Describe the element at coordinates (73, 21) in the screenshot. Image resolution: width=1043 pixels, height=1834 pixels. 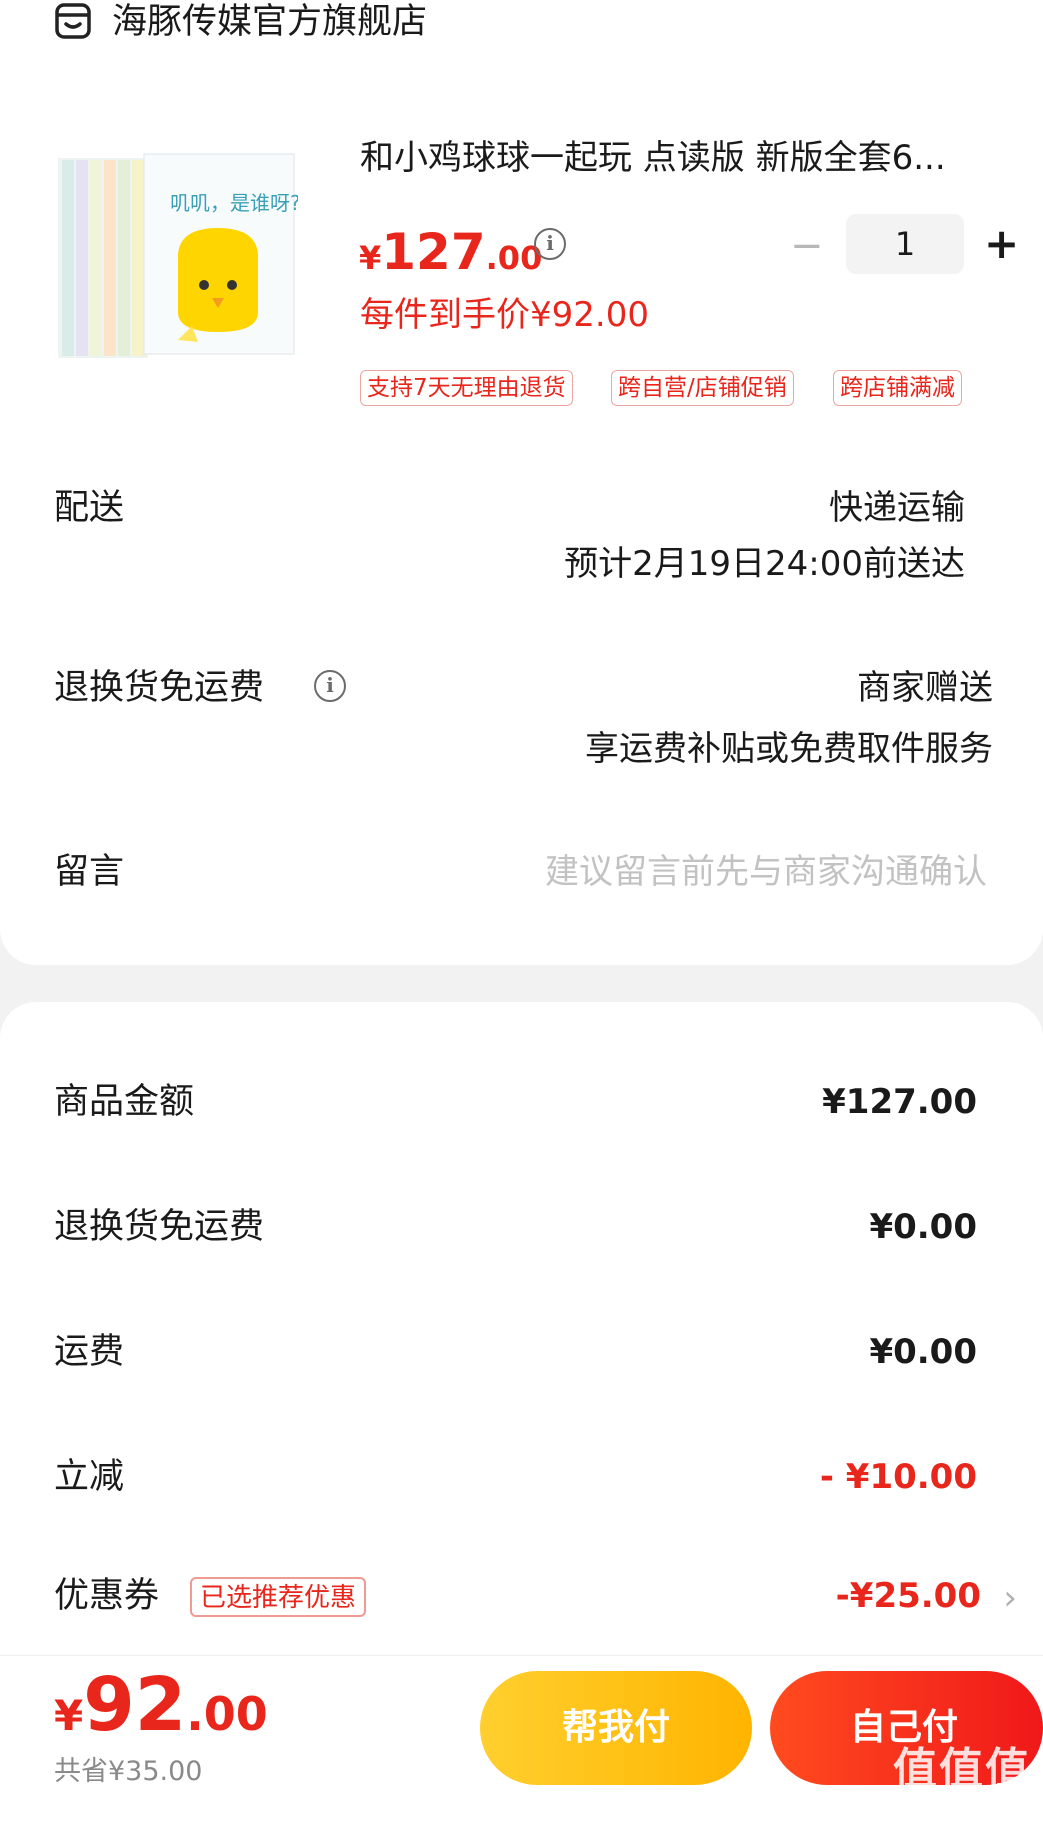
I see `store-icon` at that location.